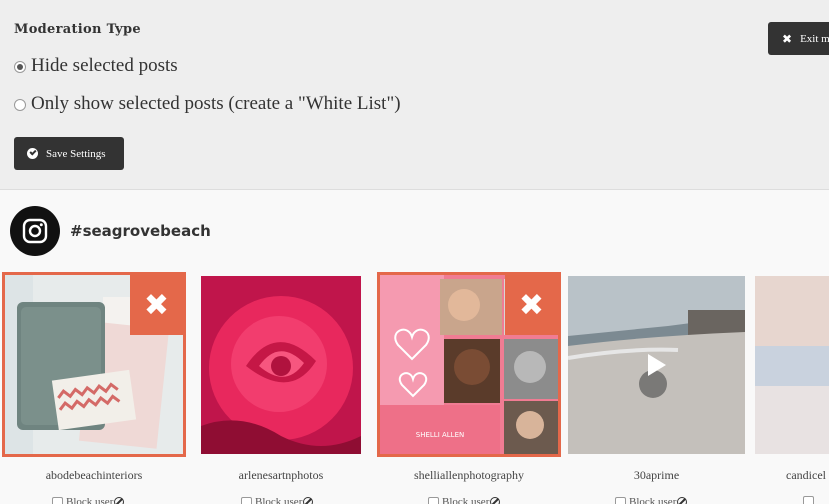  What do you see at coordinates (94, 475) in the screenshot?
I see `post-username: abodebeachinteriors` at bounding box center [94, 475].